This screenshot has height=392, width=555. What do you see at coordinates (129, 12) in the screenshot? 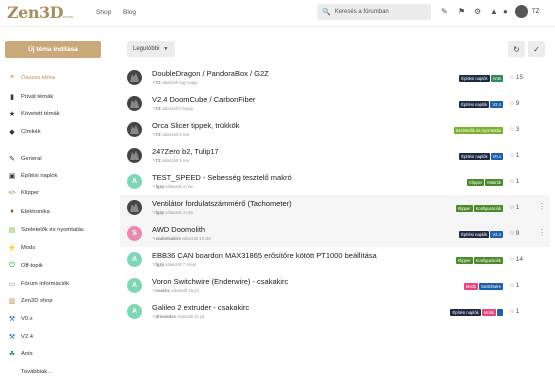
I see `nav-blog-link: Blog` at bounding box center [129, 12].